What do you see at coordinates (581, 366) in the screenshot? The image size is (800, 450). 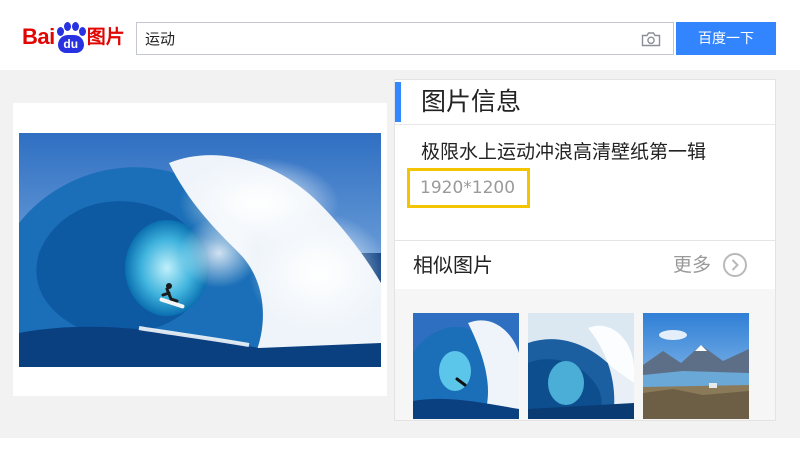 I see `similar-thumbnail-wave` at bounding box center [581, 366].